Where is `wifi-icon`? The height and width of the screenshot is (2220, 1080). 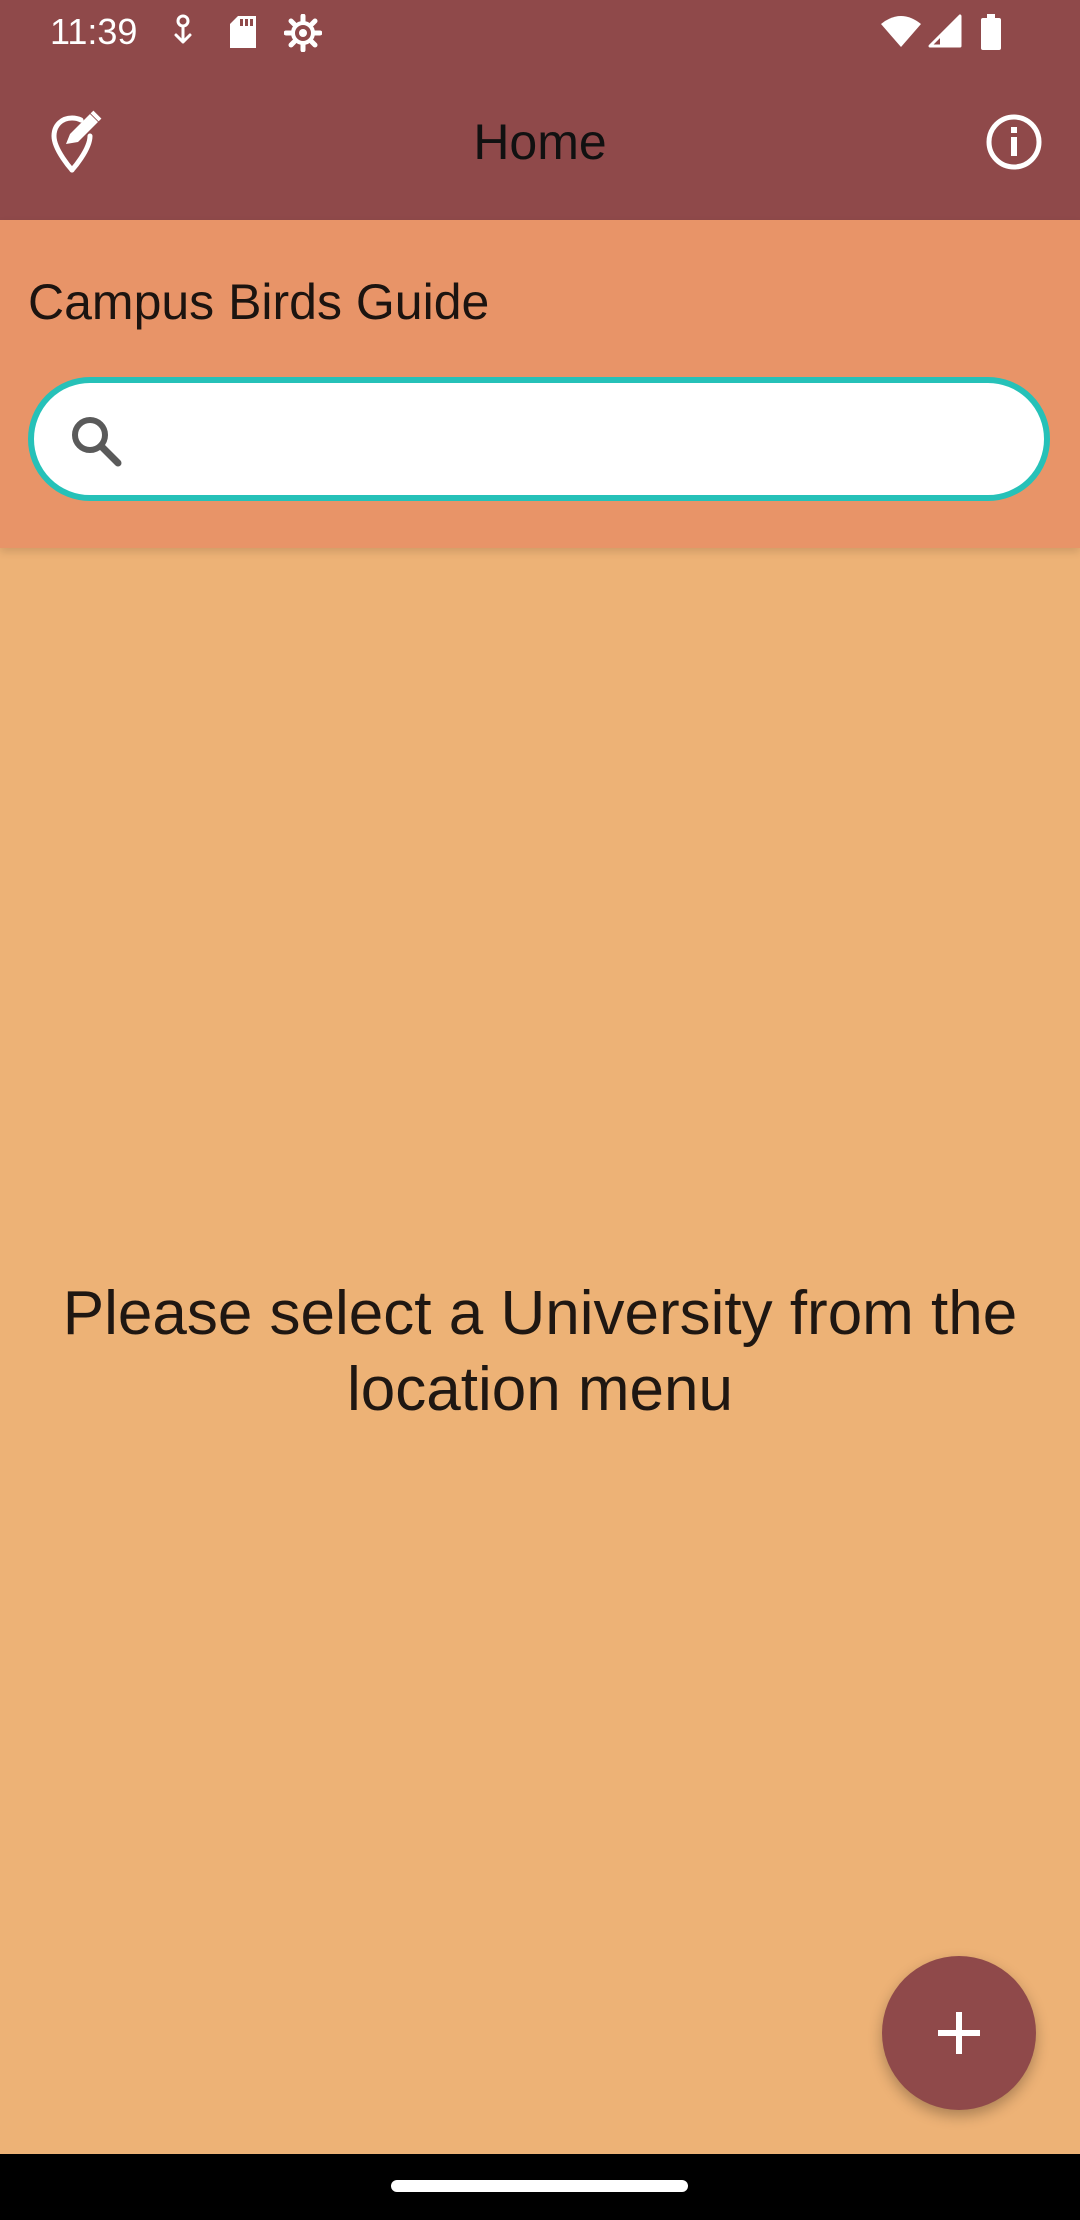 wifi-icon is located at coordinates (901, 31).